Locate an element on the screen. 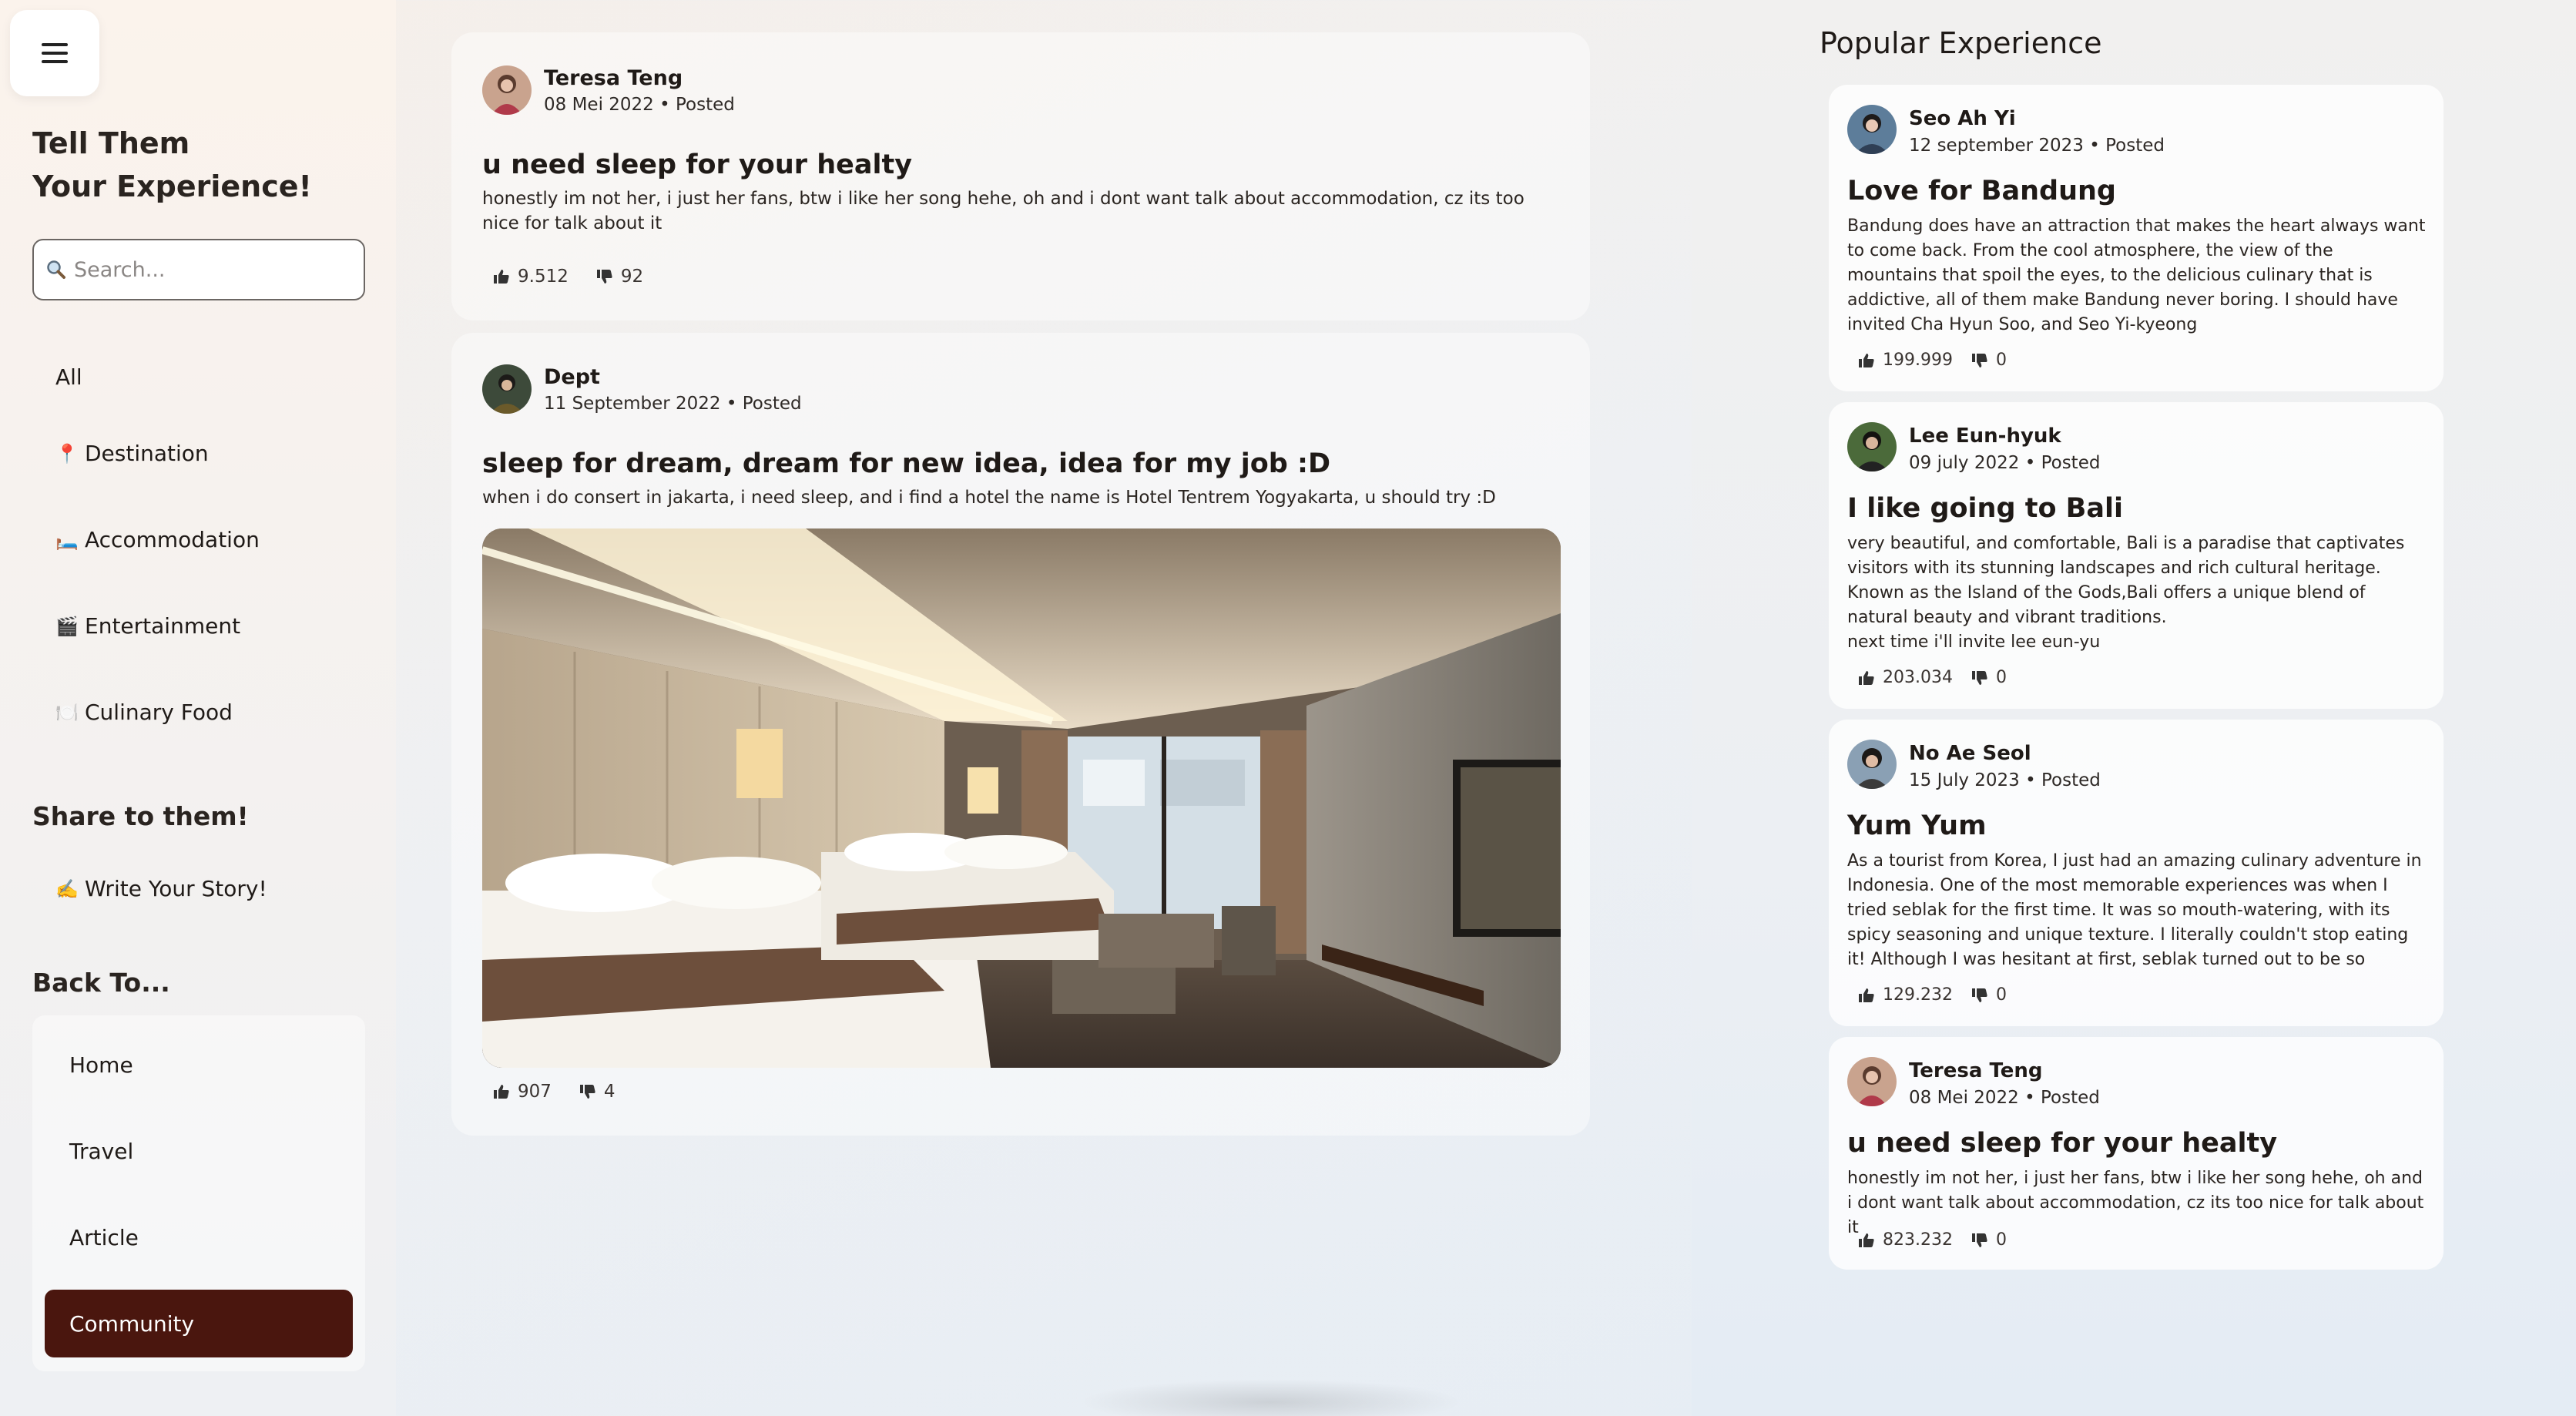  popular-body-extra: next time i'll invite lee eun-yu is located at coordinates (1974, 642).